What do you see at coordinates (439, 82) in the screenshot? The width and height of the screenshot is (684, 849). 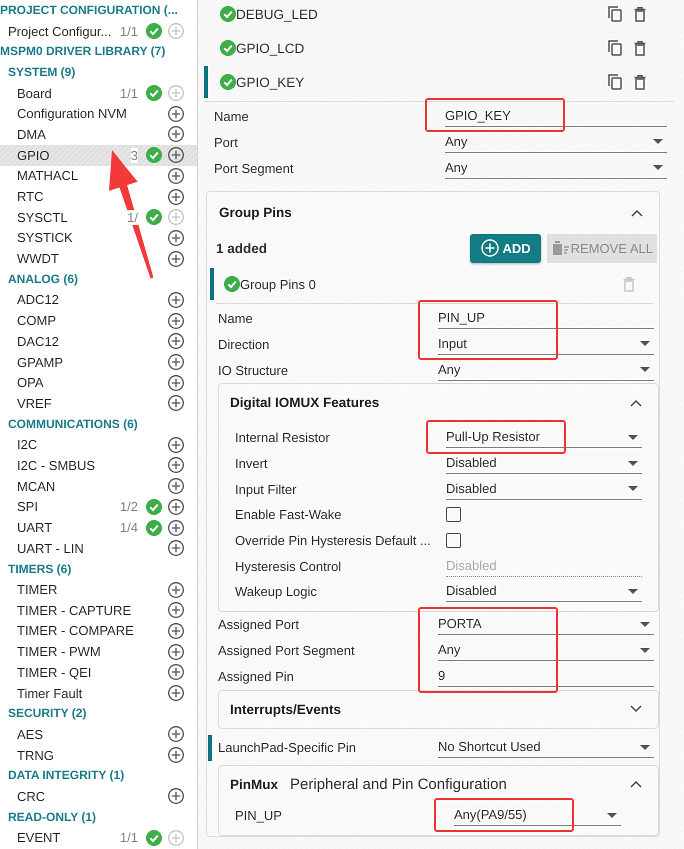 I see `instance-item: GPIO_KEY` at bounding box center [439, 82].